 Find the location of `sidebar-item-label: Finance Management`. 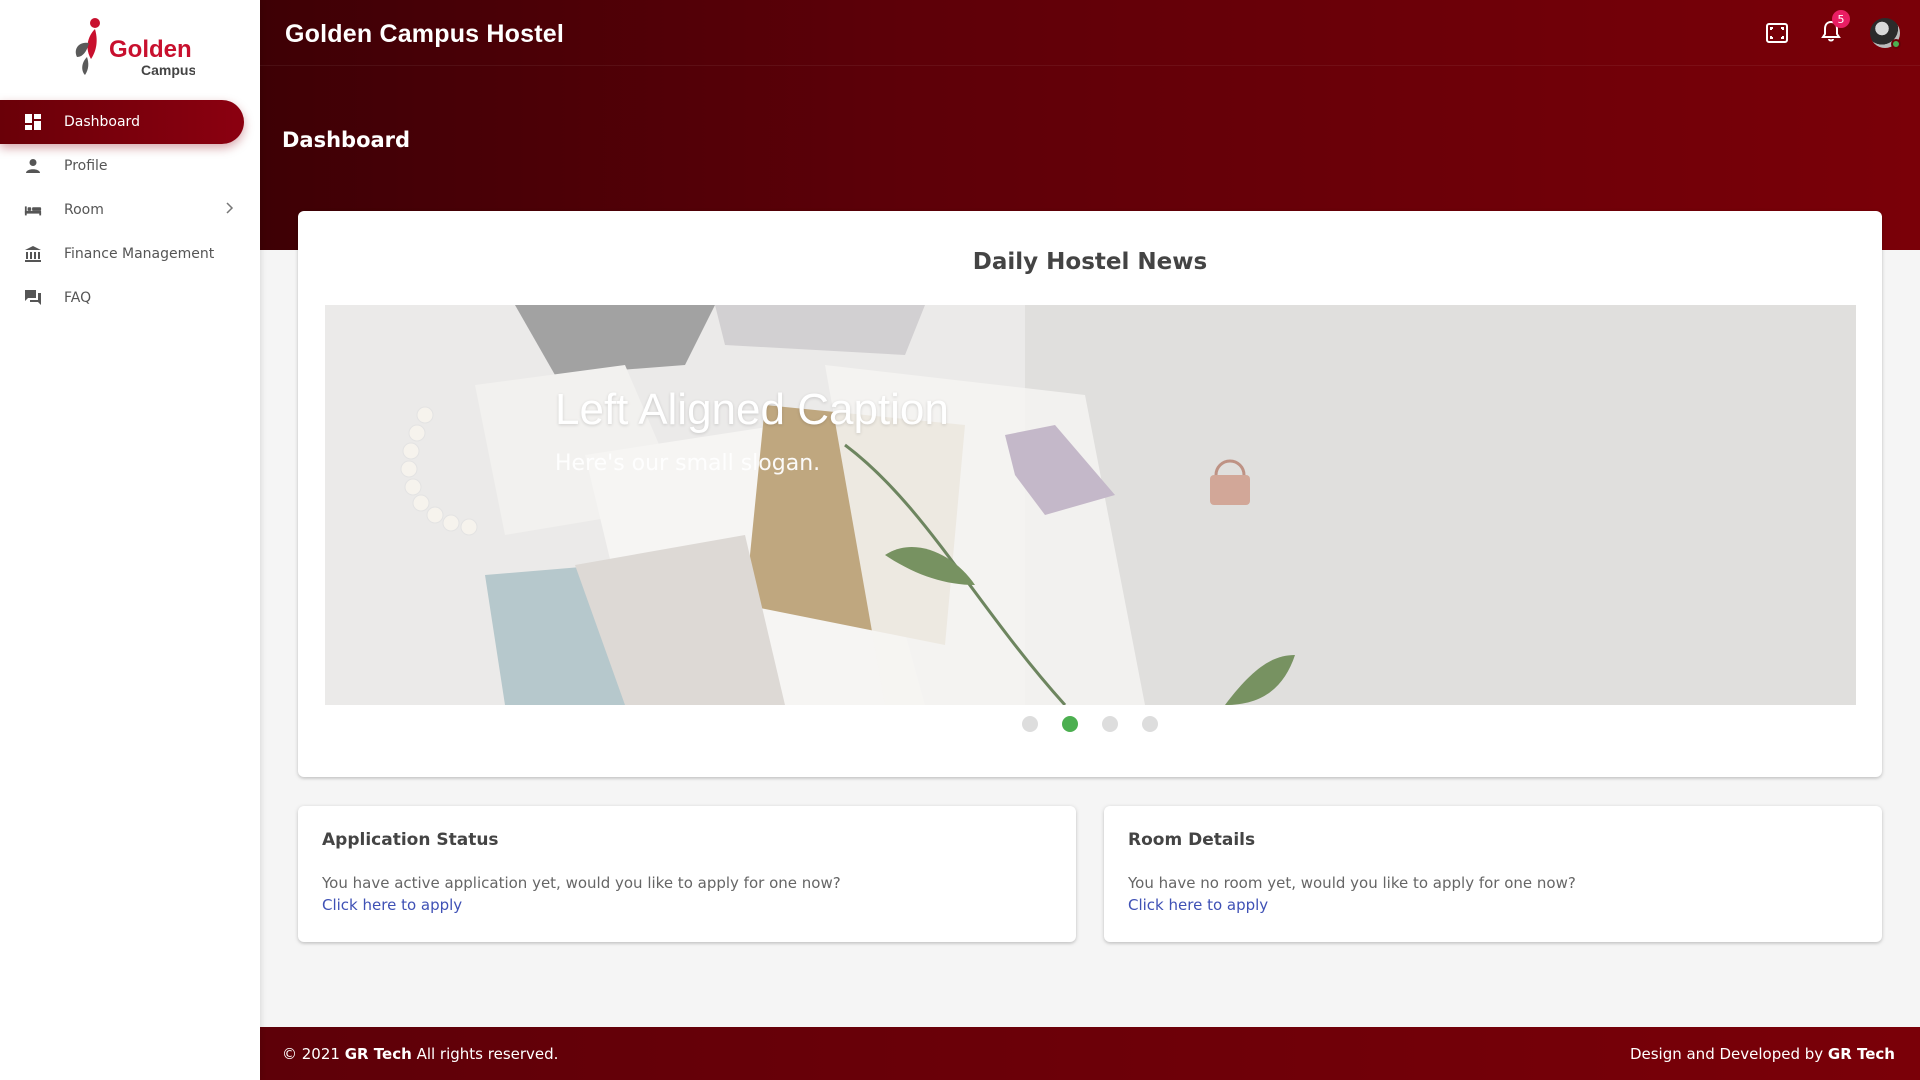

sidebar-item-label: Finance Management is located at coordinates (139, 254).